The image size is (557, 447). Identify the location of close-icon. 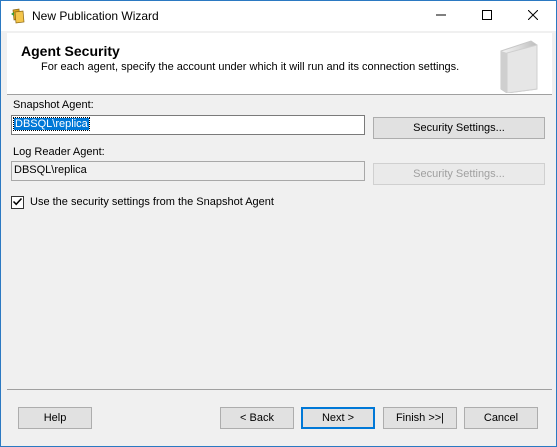
(533, 16).